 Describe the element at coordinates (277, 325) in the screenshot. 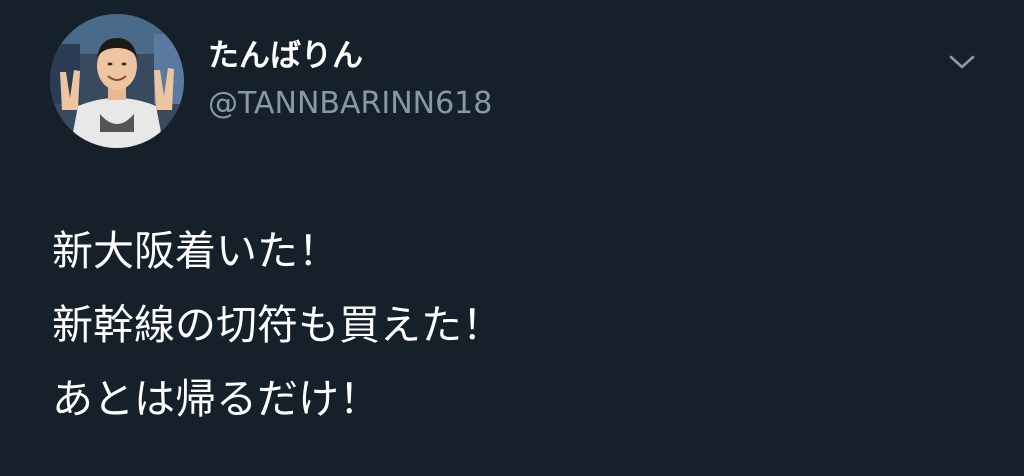

I see `tweet-text-line: 新幹線の切符も買えた！` at that location.